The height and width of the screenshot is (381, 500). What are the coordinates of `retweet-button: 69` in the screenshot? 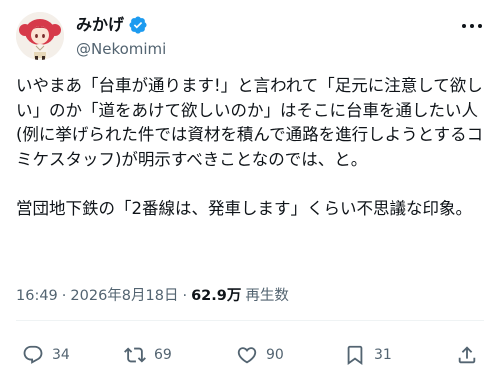 It's located at (148, 355).